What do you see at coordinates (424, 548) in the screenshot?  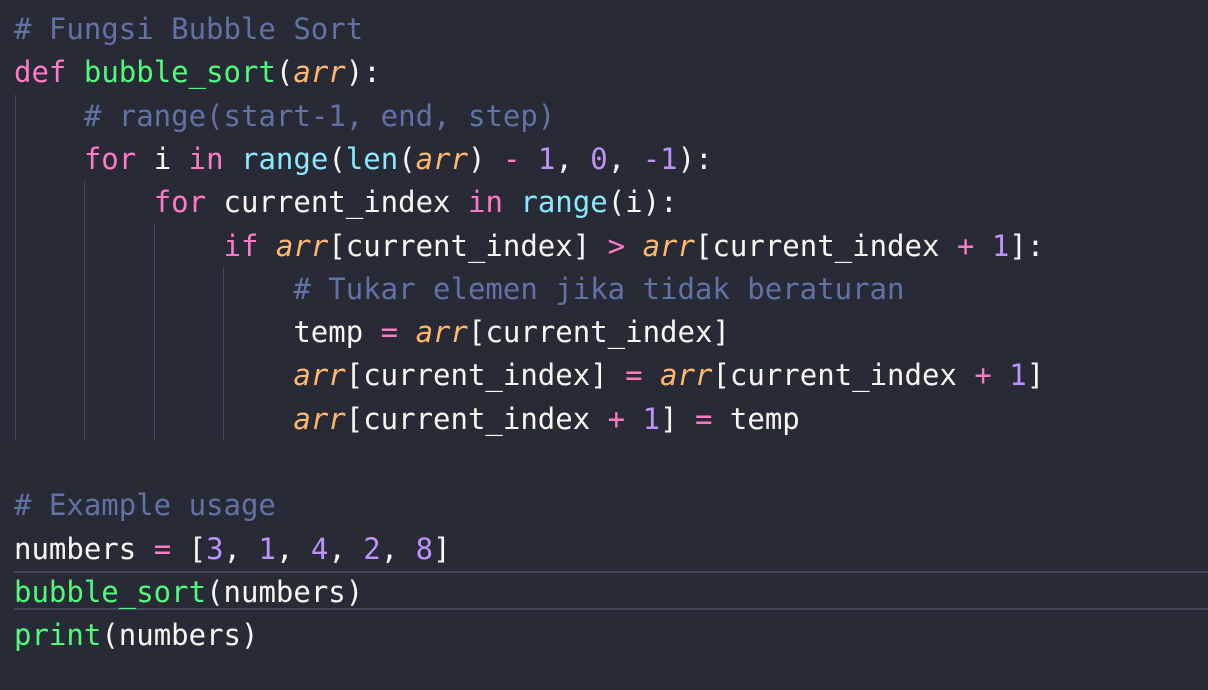 I see `code-token: 8` at bounding box center [424, 548].